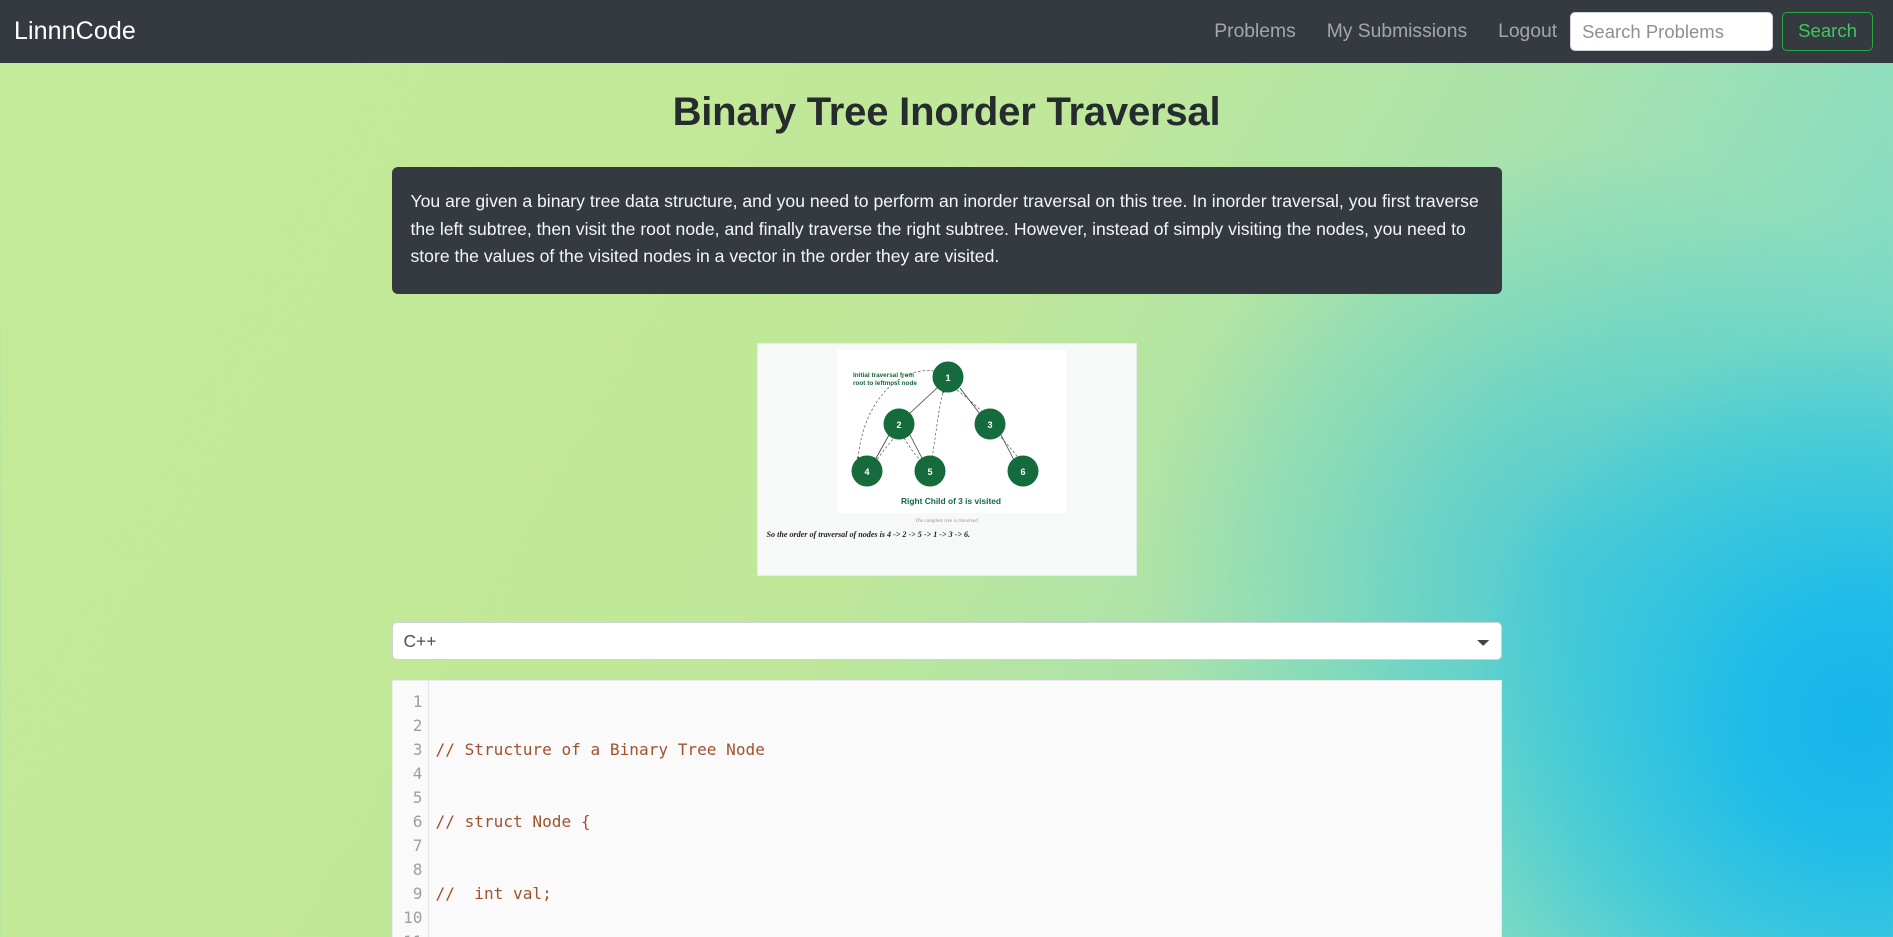 Image resolution: width=1893 pixels, height=937 pixels. Describe the element at coordinates (947, 378) in the screenshot. I see `svg-text: 1` at that location.